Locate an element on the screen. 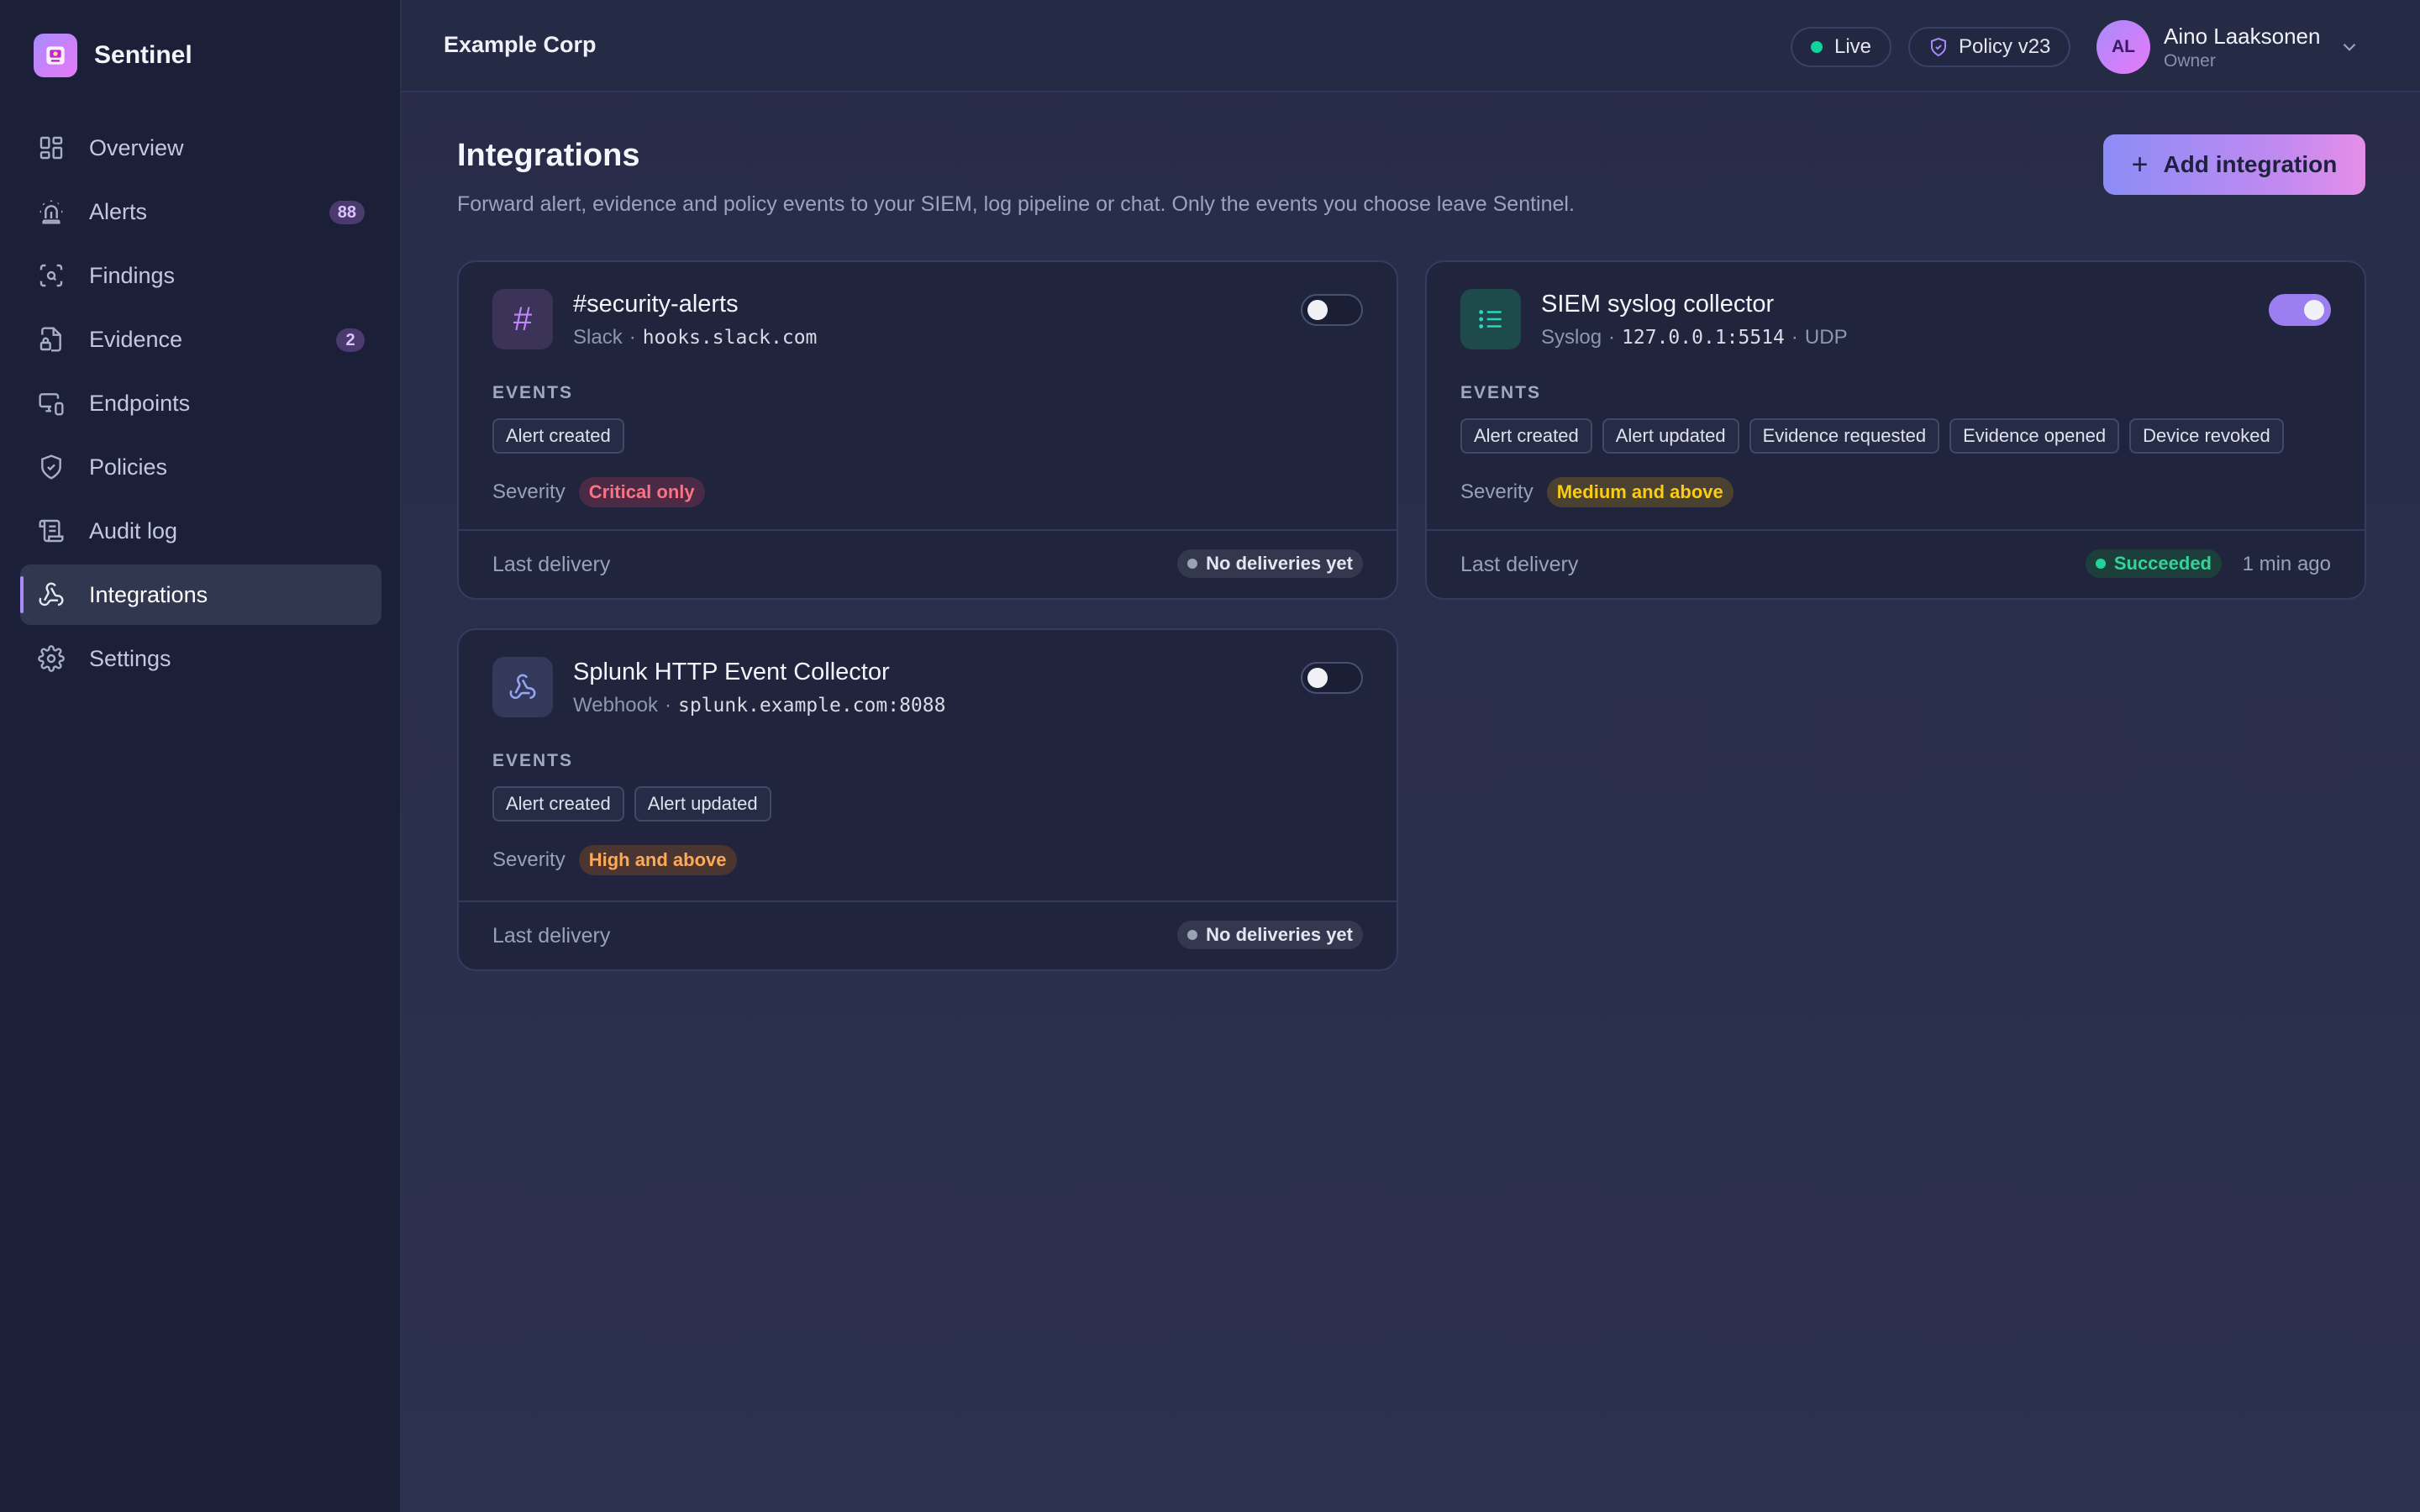 This screenshot has width=2420, height=1512. user-role: Owner is located at coordinates (2190, 60).